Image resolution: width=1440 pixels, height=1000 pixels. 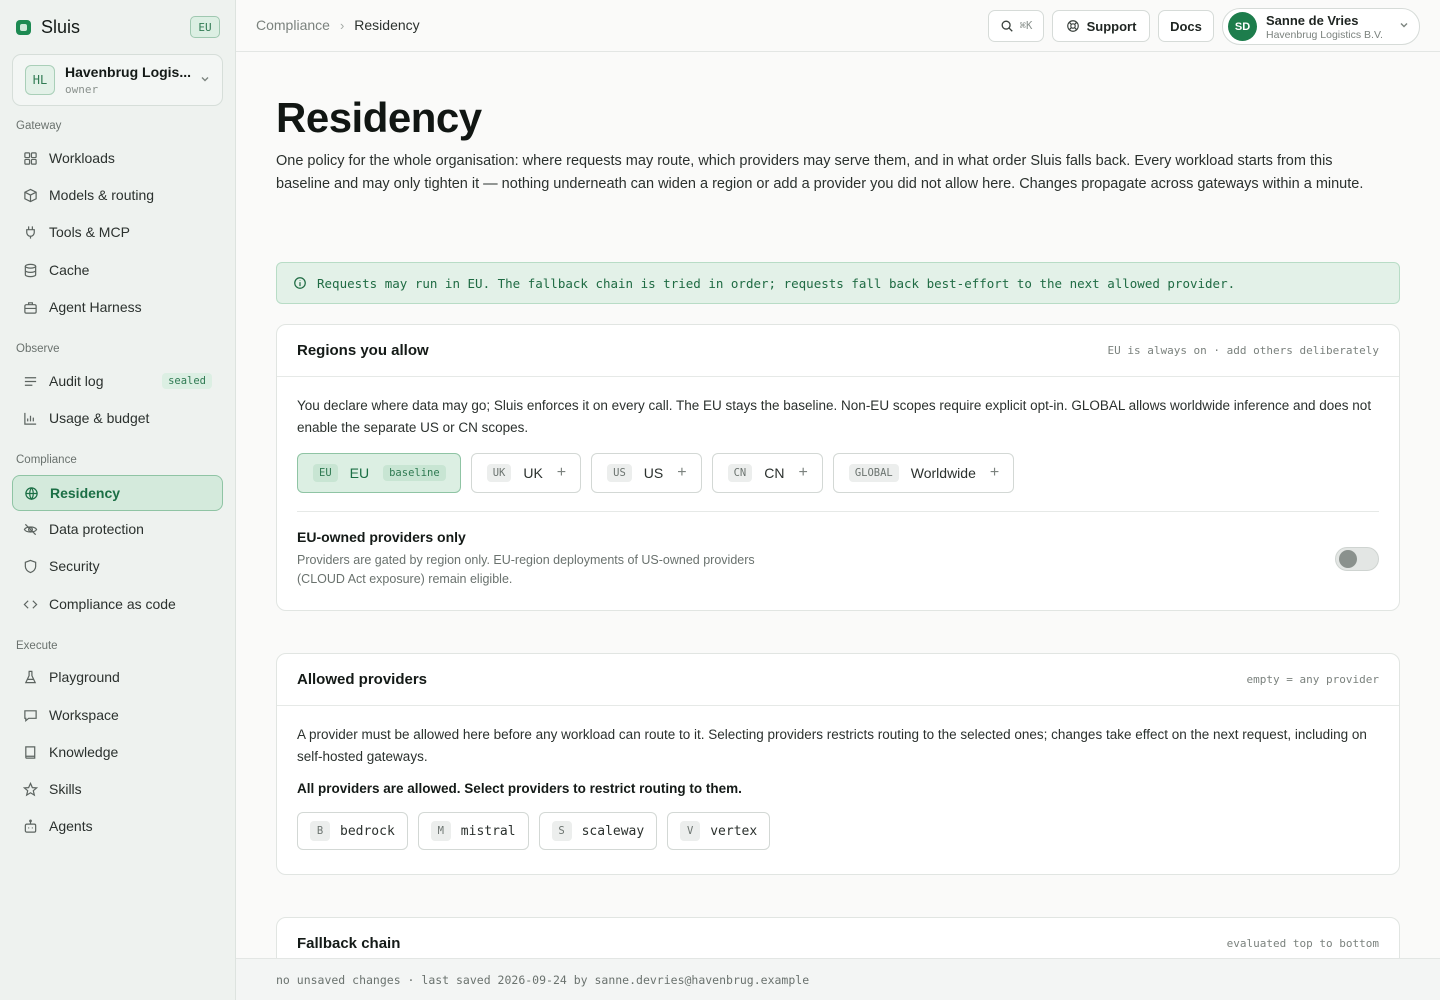 What do you see at coordinates (117, 789) in the screenshot?
I see `sidebar-item-skills: Skills` at bounding box center [117, 789].